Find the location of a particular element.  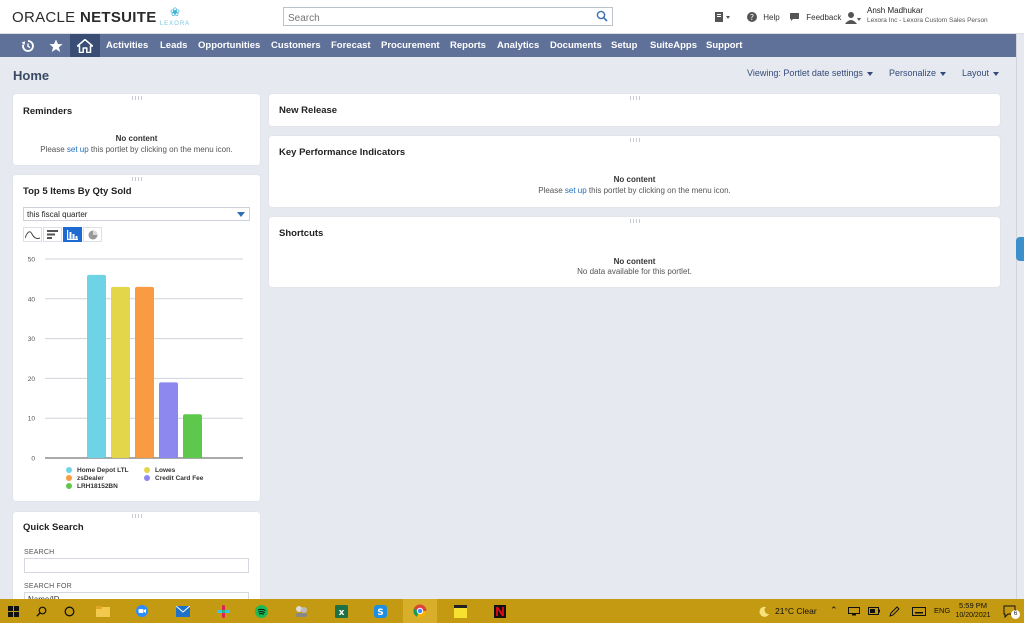

feedback-icon is located at coordinates (794, 17).